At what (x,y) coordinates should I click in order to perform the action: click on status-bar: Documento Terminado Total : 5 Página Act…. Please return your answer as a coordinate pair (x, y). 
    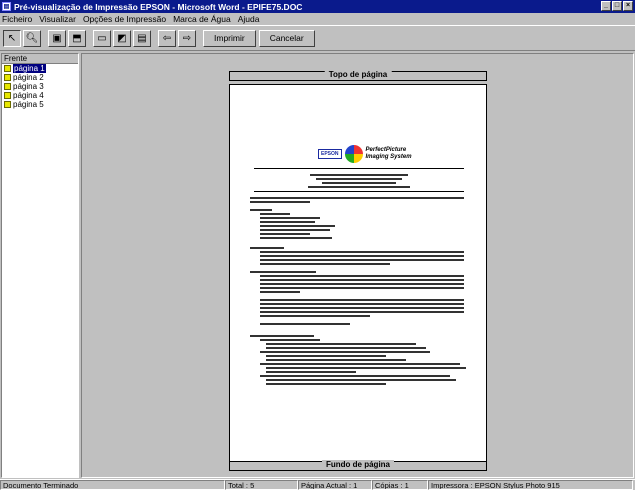
    Looking at the image, I should click on (317, 484).